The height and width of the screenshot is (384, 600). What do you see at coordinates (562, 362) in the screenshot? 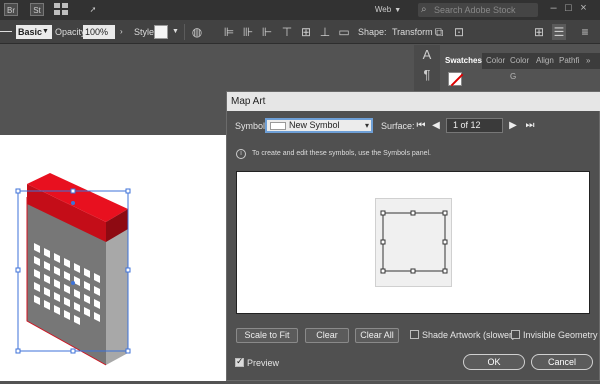
I see `cancel-button: Cancel` at bounding box center [562, 362].